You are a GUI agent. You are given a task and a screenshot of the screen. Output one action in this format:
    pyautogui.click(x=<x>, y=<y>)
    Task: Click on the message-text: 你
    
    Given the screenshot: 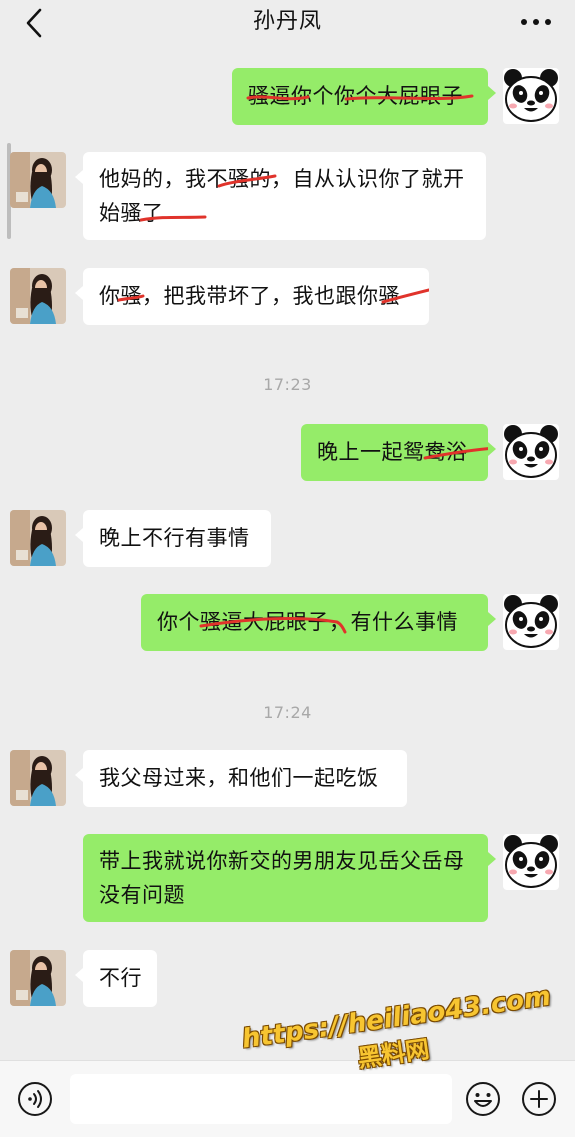 What is the action you would take?
    pyautogui.click(x=110, y=296)
    